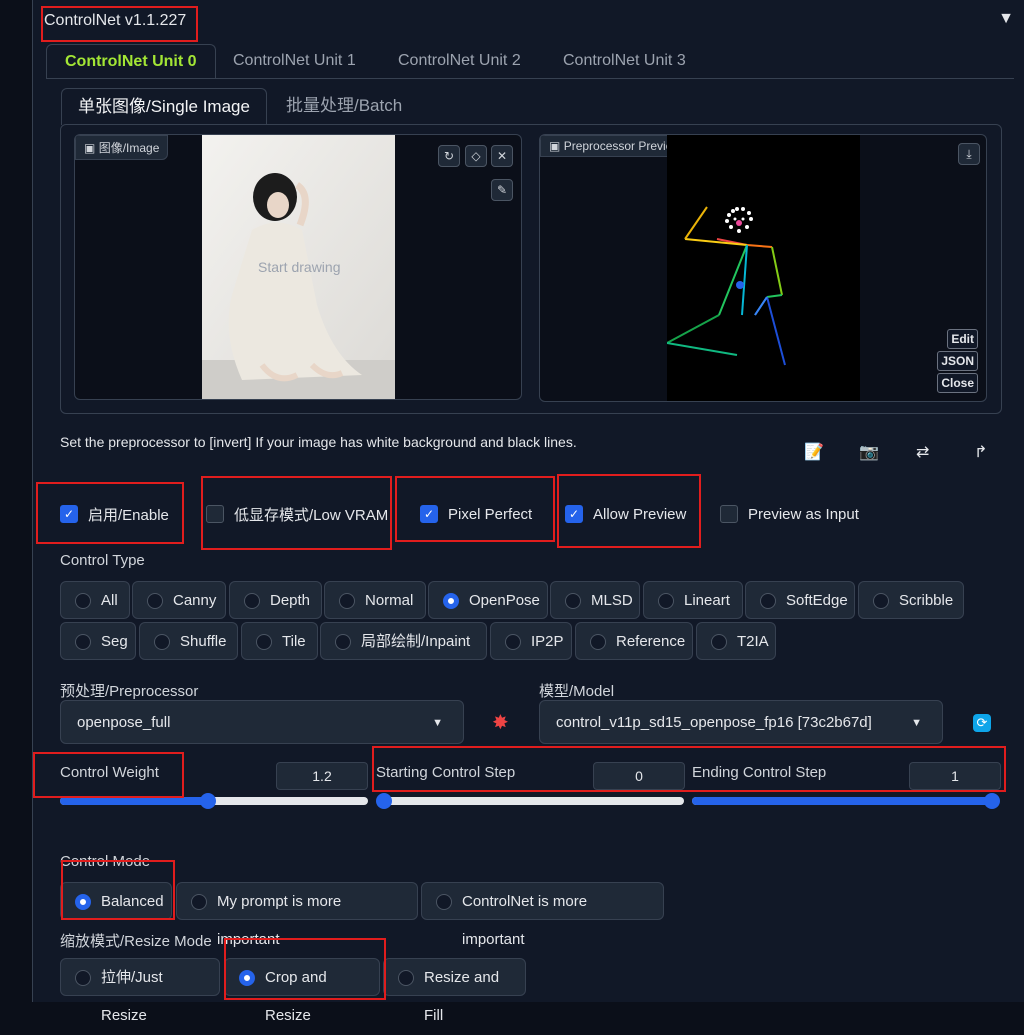 This screenshot has height=1035, width=1024. Describe the element at coordinates (612, 600) in the screenshot. I see `radio-label: MLSD` at that location.